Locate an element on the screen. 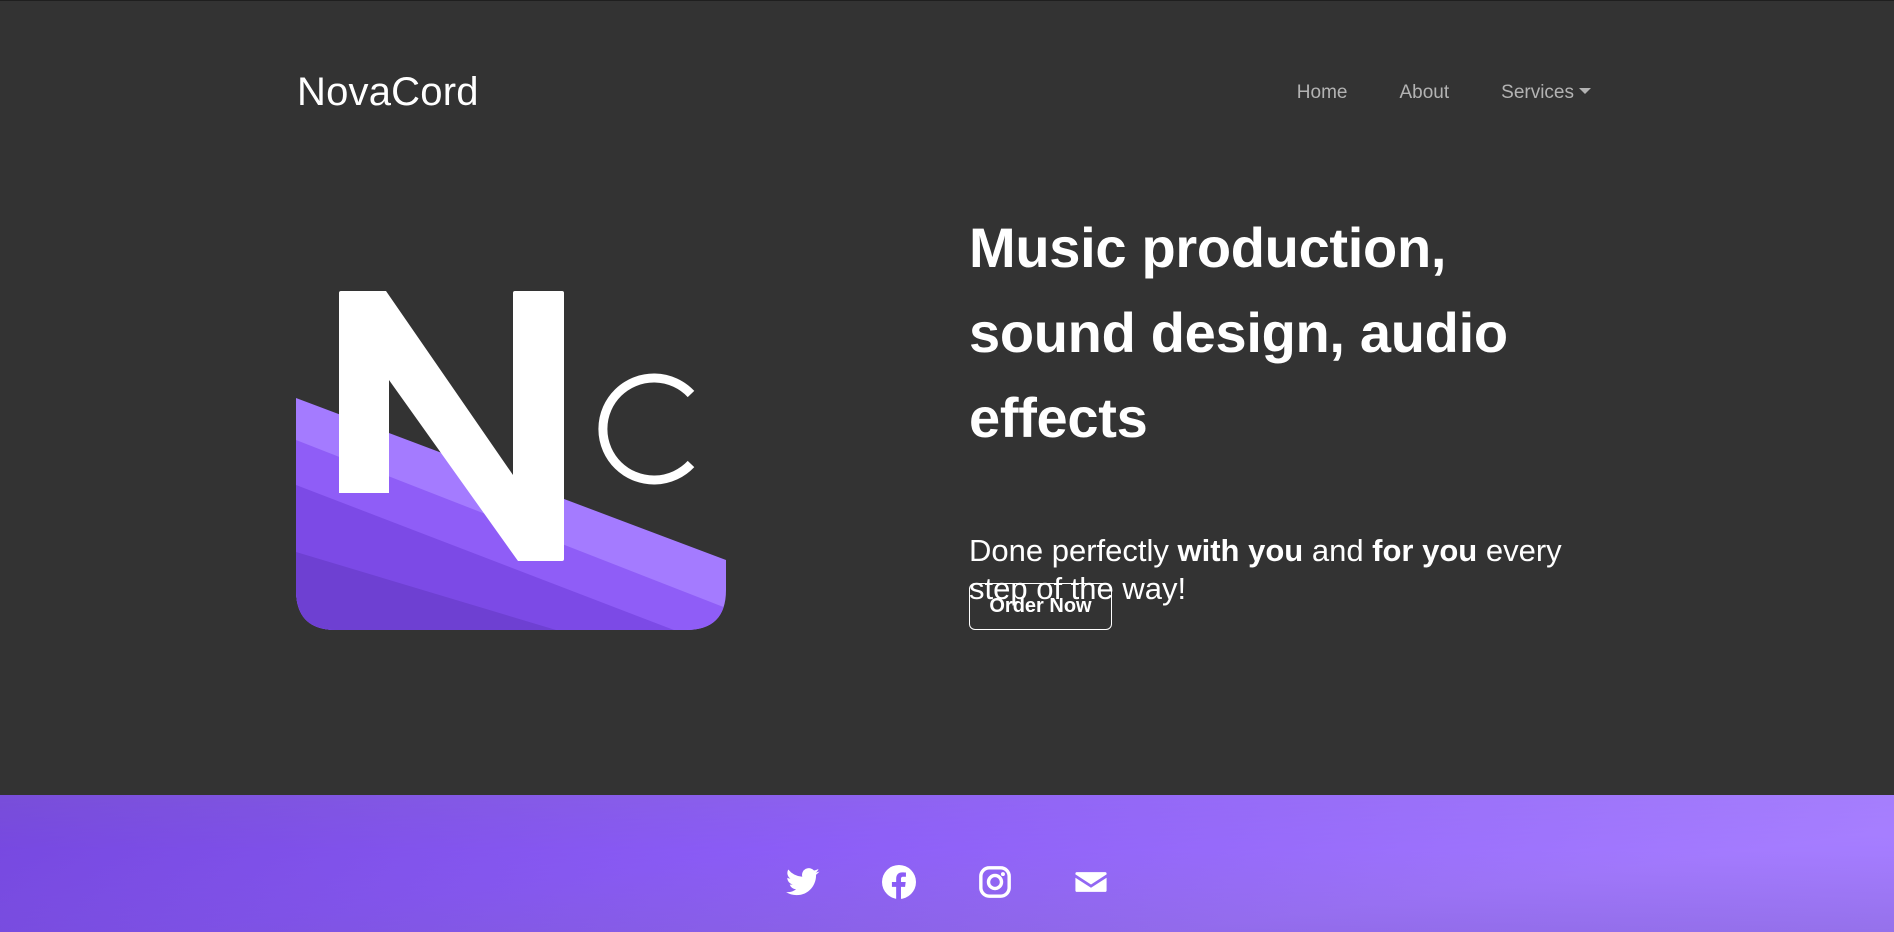 This screenshot has width=1894, height=932. subline-emphasis: with you is located at coordinates (1240, 550).